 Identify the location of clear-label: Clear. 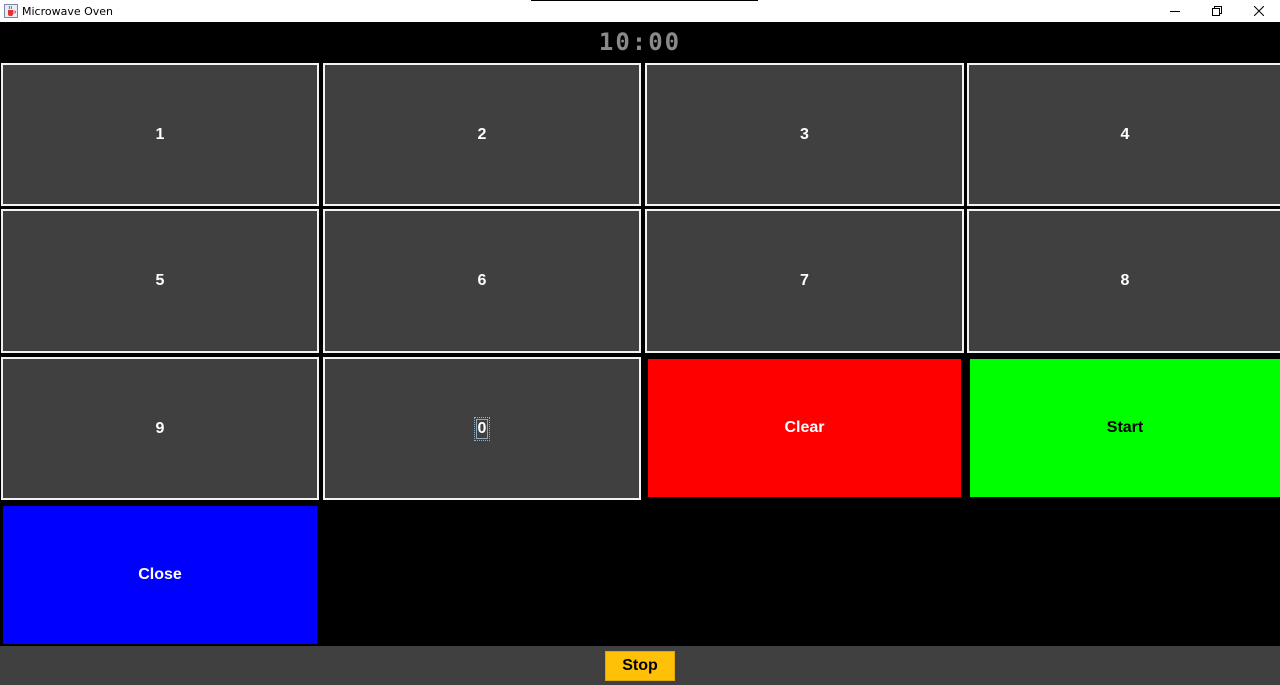
(804, 427).